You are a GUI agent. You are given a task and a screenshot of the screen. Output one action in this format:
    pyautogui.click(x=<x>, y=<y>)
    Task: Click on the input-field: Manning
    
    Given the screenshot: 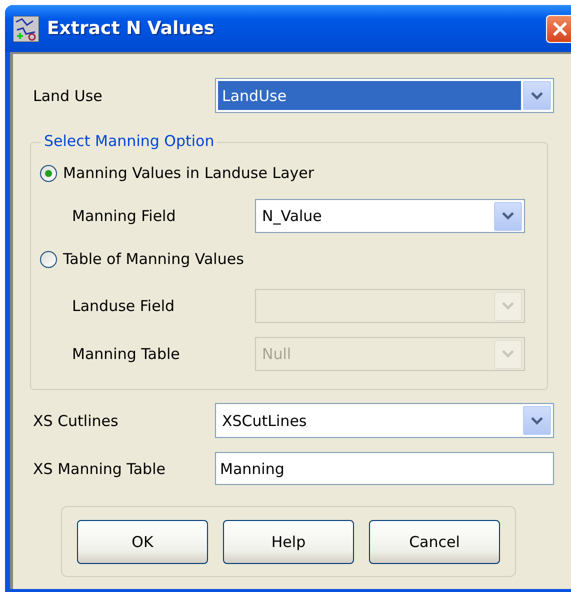 What is the action you would take?
    pyautogui.click(x=384, y=468)
    